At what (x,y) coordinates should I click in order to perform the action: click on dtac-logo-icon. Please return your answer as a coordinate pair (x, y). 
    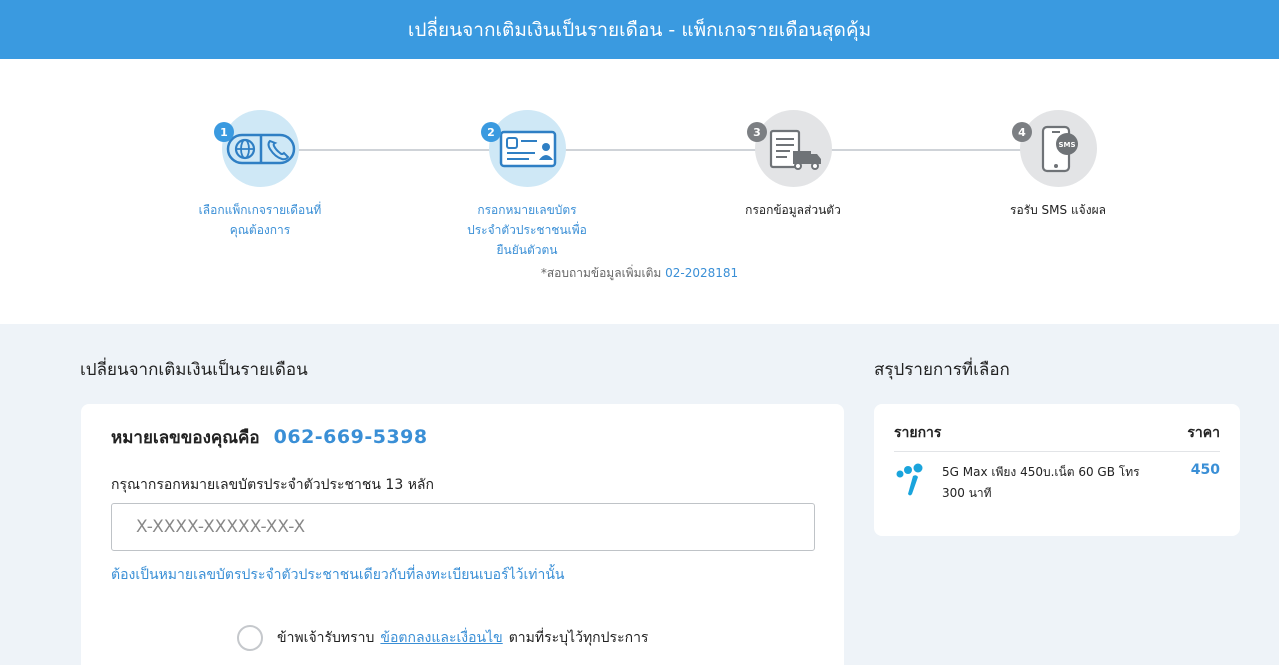
    Looking at the image, I should click on (909, 479).